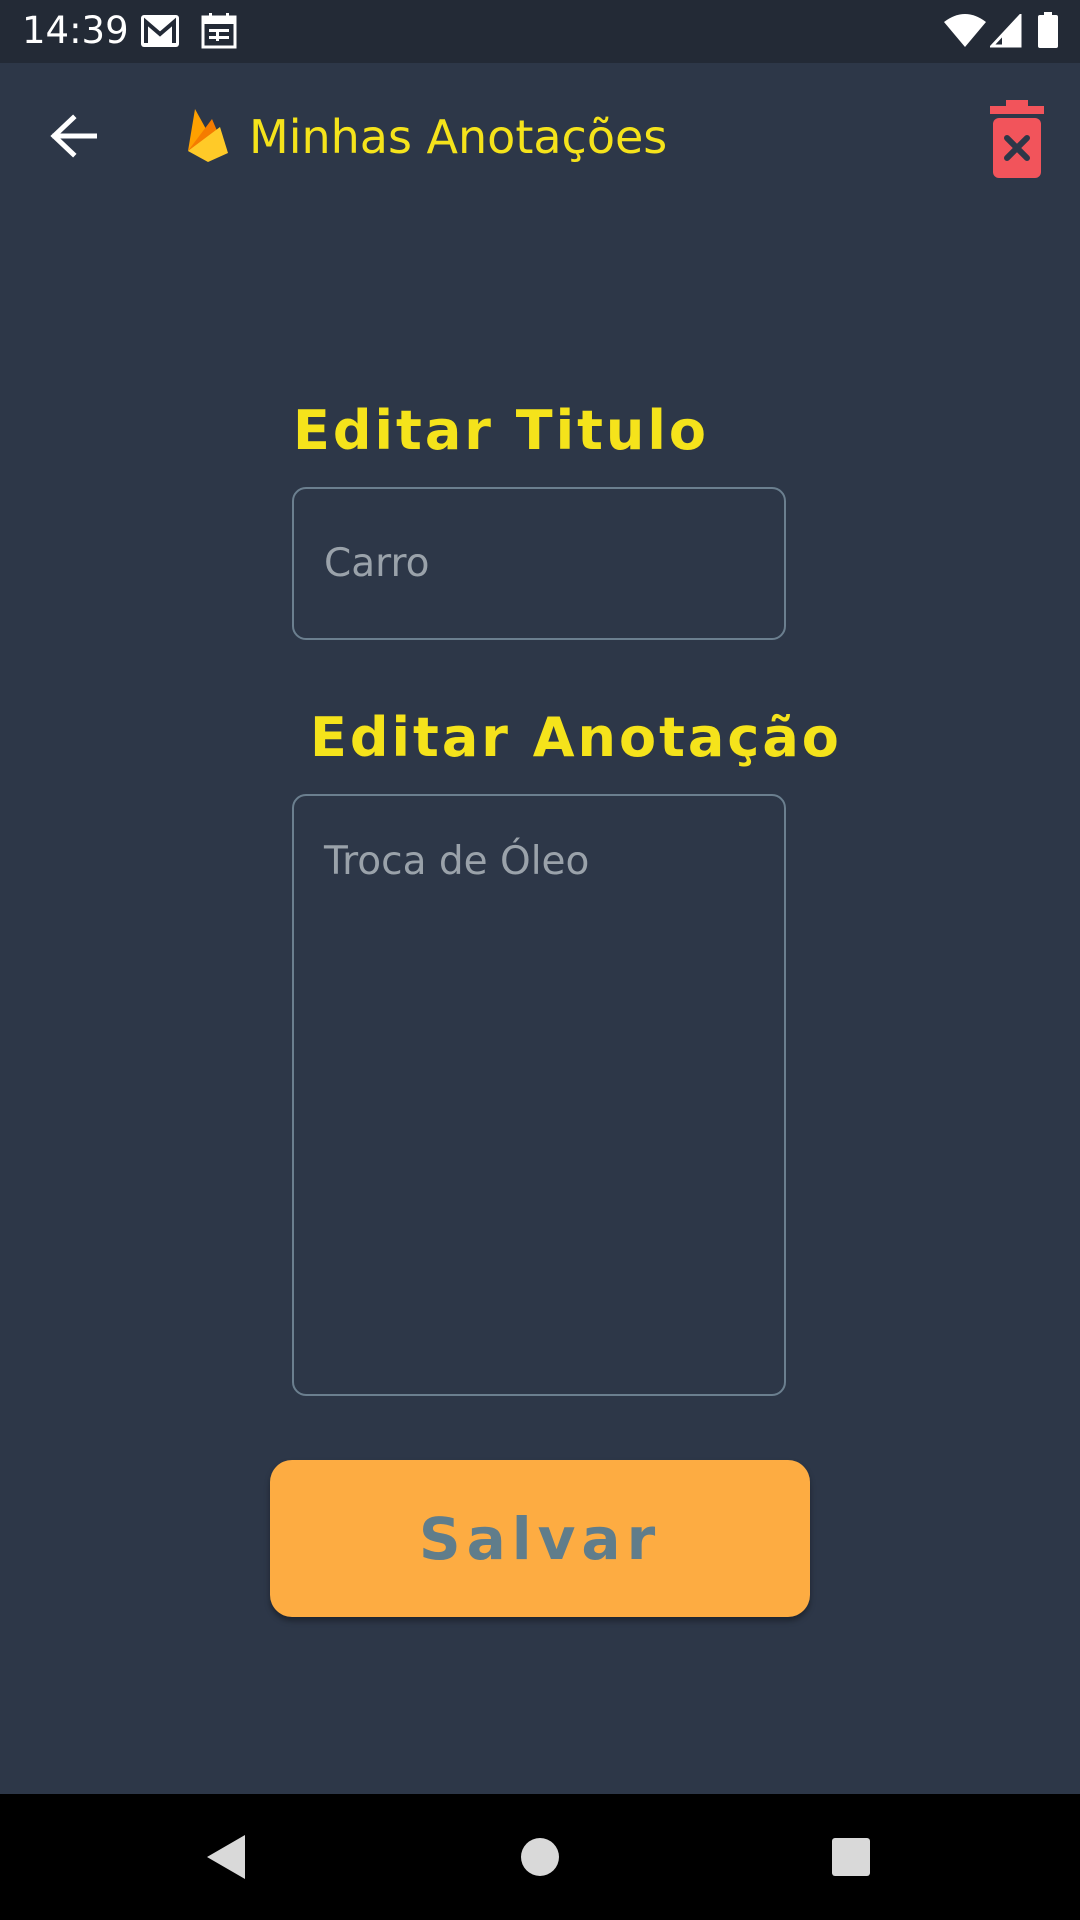 The width and height of the screenshot is (1080, 1920). Describe the element at coordinates (540, 31) in the screenshot. I see `status-bar: 14:39` at that location.